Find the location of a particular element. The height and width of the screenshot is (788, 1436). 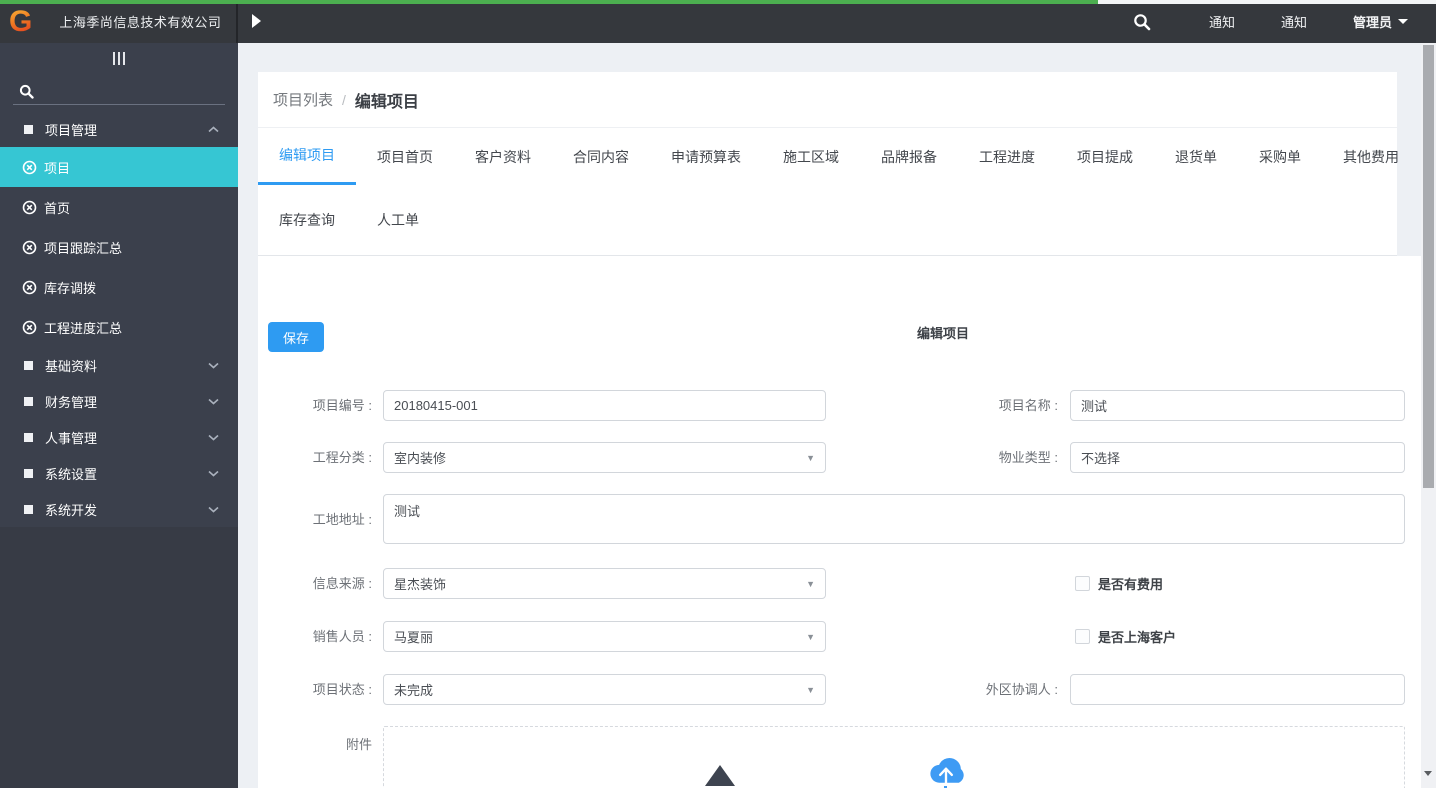

project-status-label: 项目状态 : is located at coordinates (342, 689).